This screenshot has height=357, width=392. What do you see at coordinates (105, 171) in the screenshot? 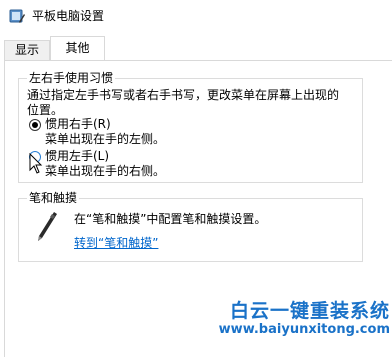
I see `left-handed-subtext: 菜单出现在手的右侧。` at bounding box center [105, 171].